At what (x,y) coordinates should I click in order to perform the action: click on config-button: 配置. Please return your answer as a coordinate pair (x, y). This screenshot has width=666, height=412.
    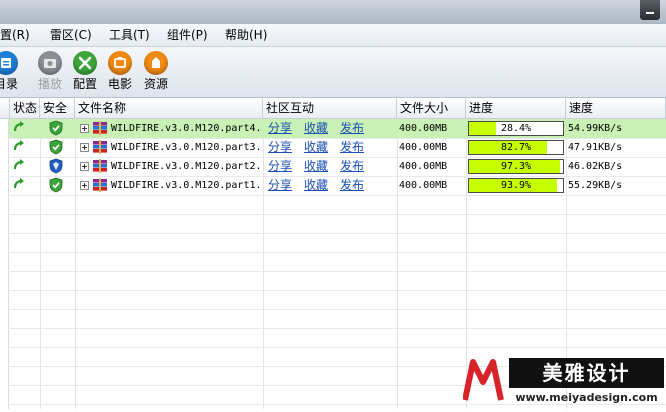
    Looking at the image, I should click on (85, 73).